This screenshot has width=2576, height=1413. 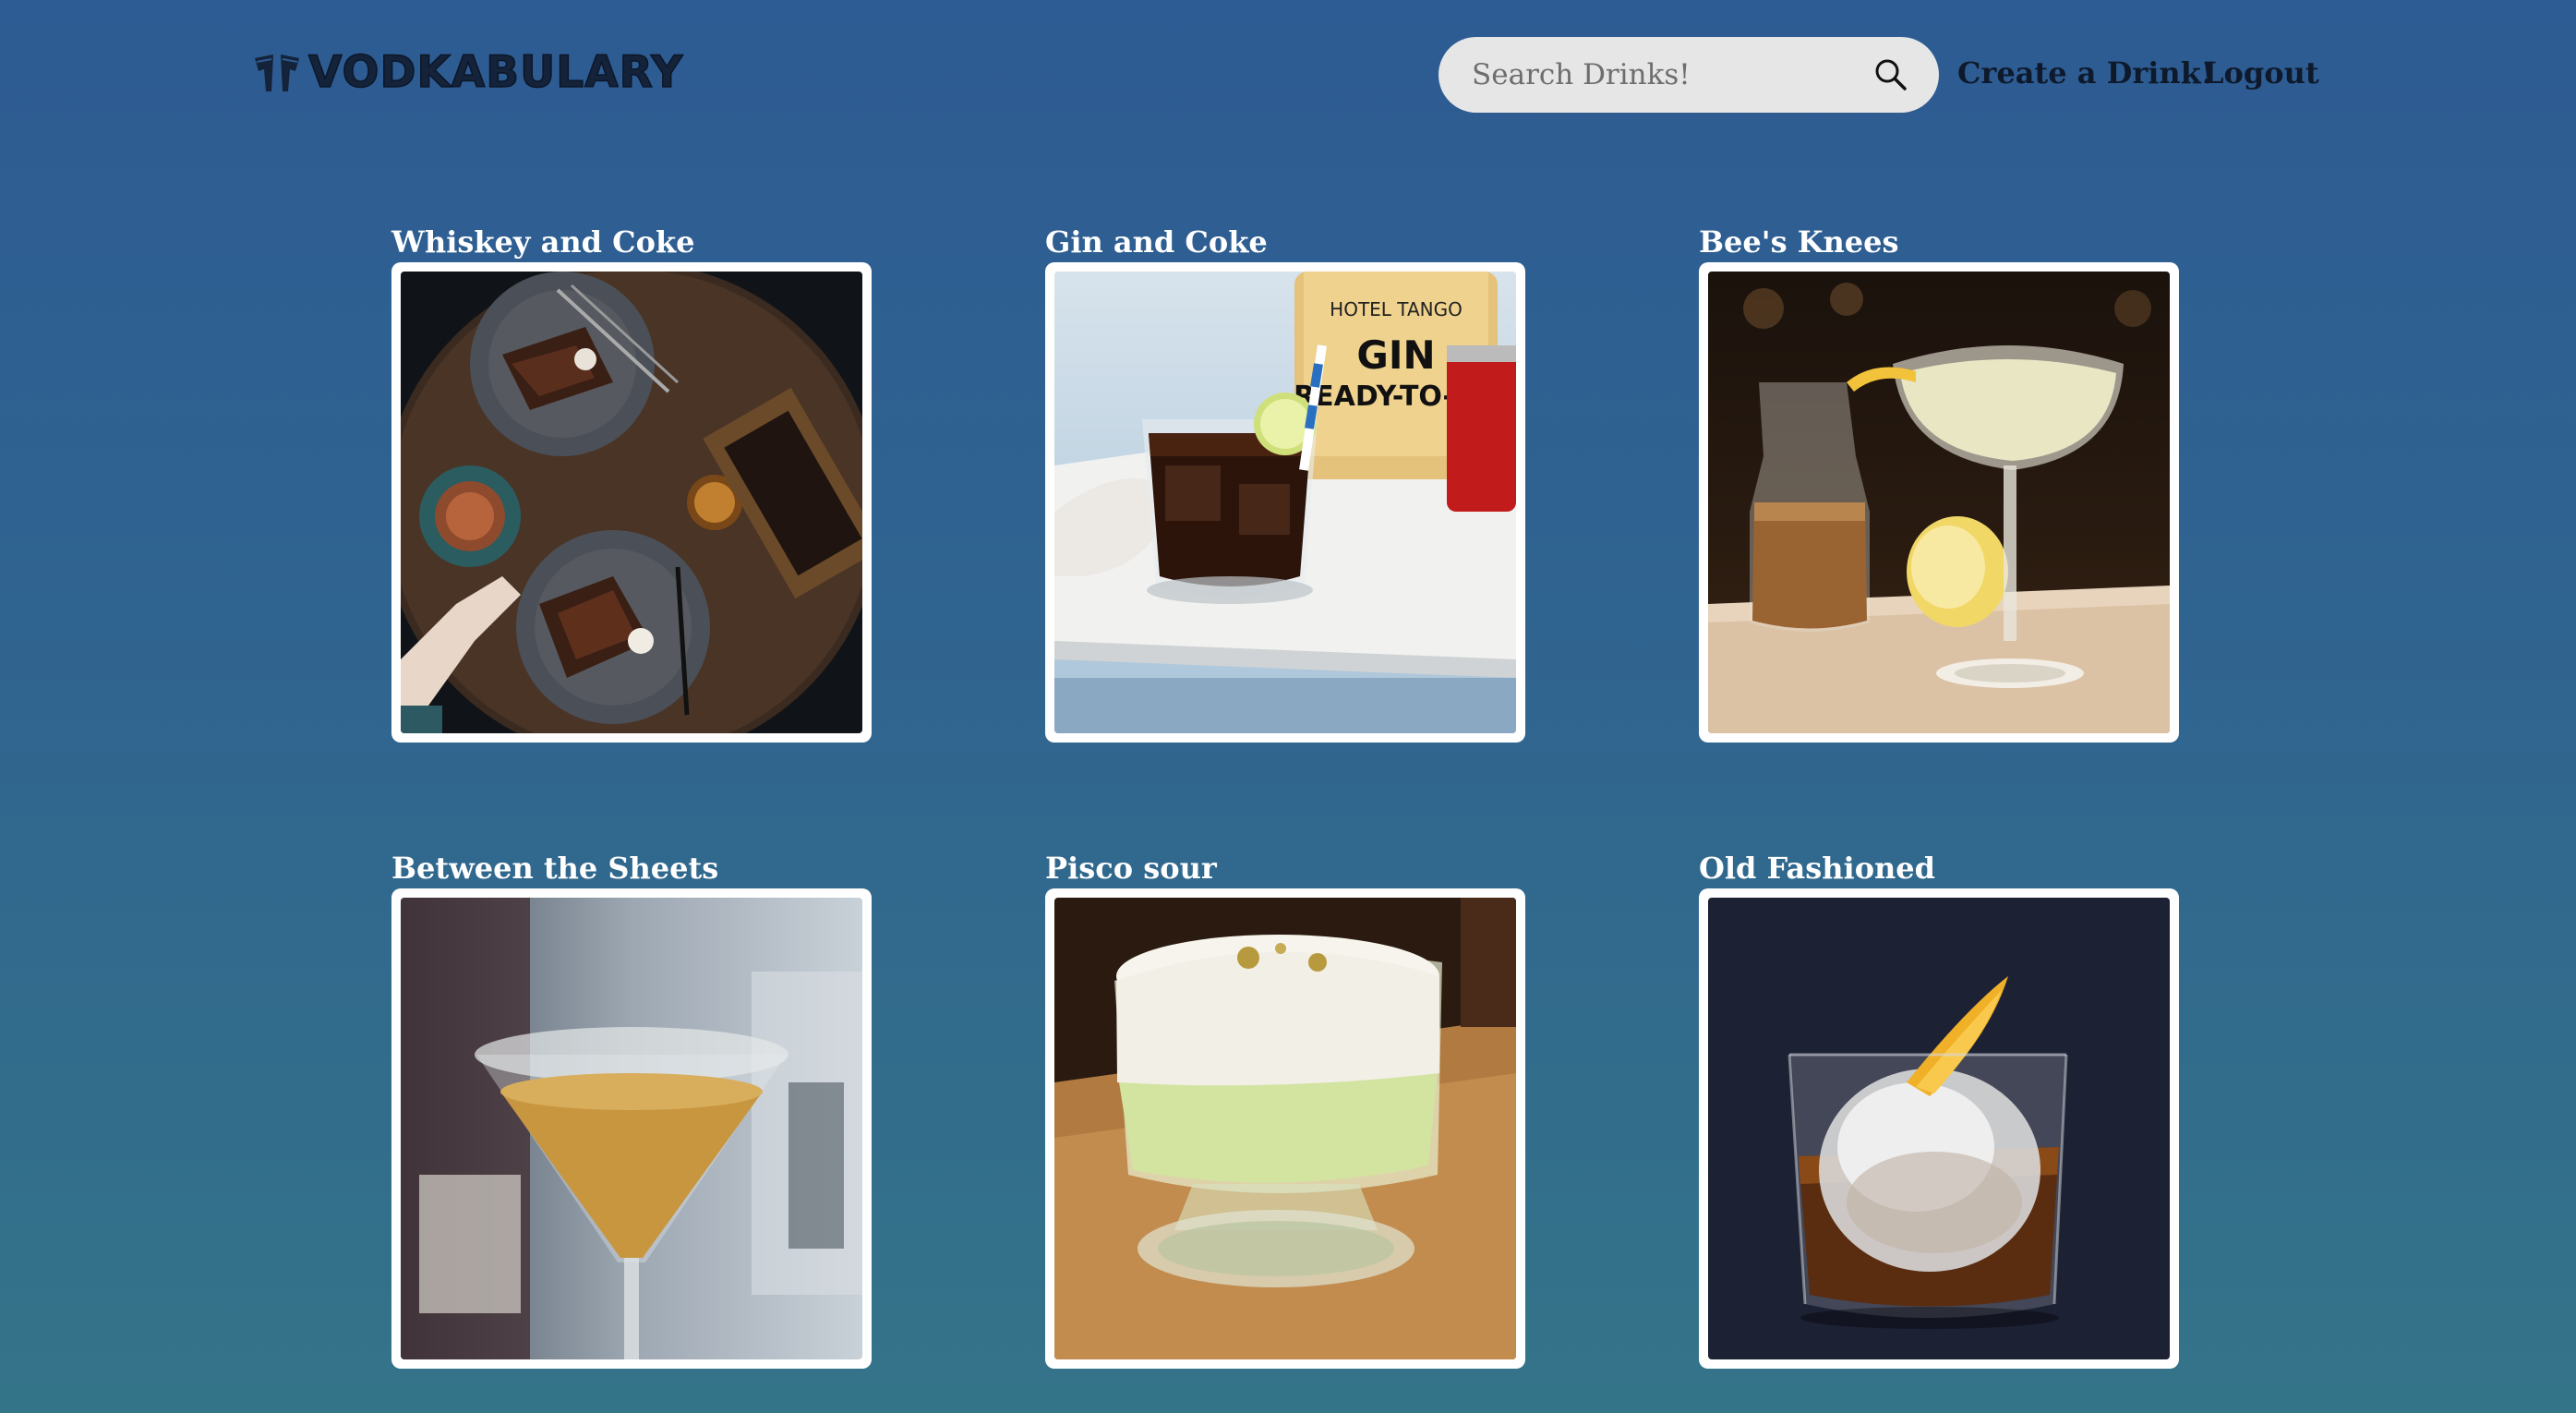 I want to click on bees-knees-photo, so click(x=1939, y=502).